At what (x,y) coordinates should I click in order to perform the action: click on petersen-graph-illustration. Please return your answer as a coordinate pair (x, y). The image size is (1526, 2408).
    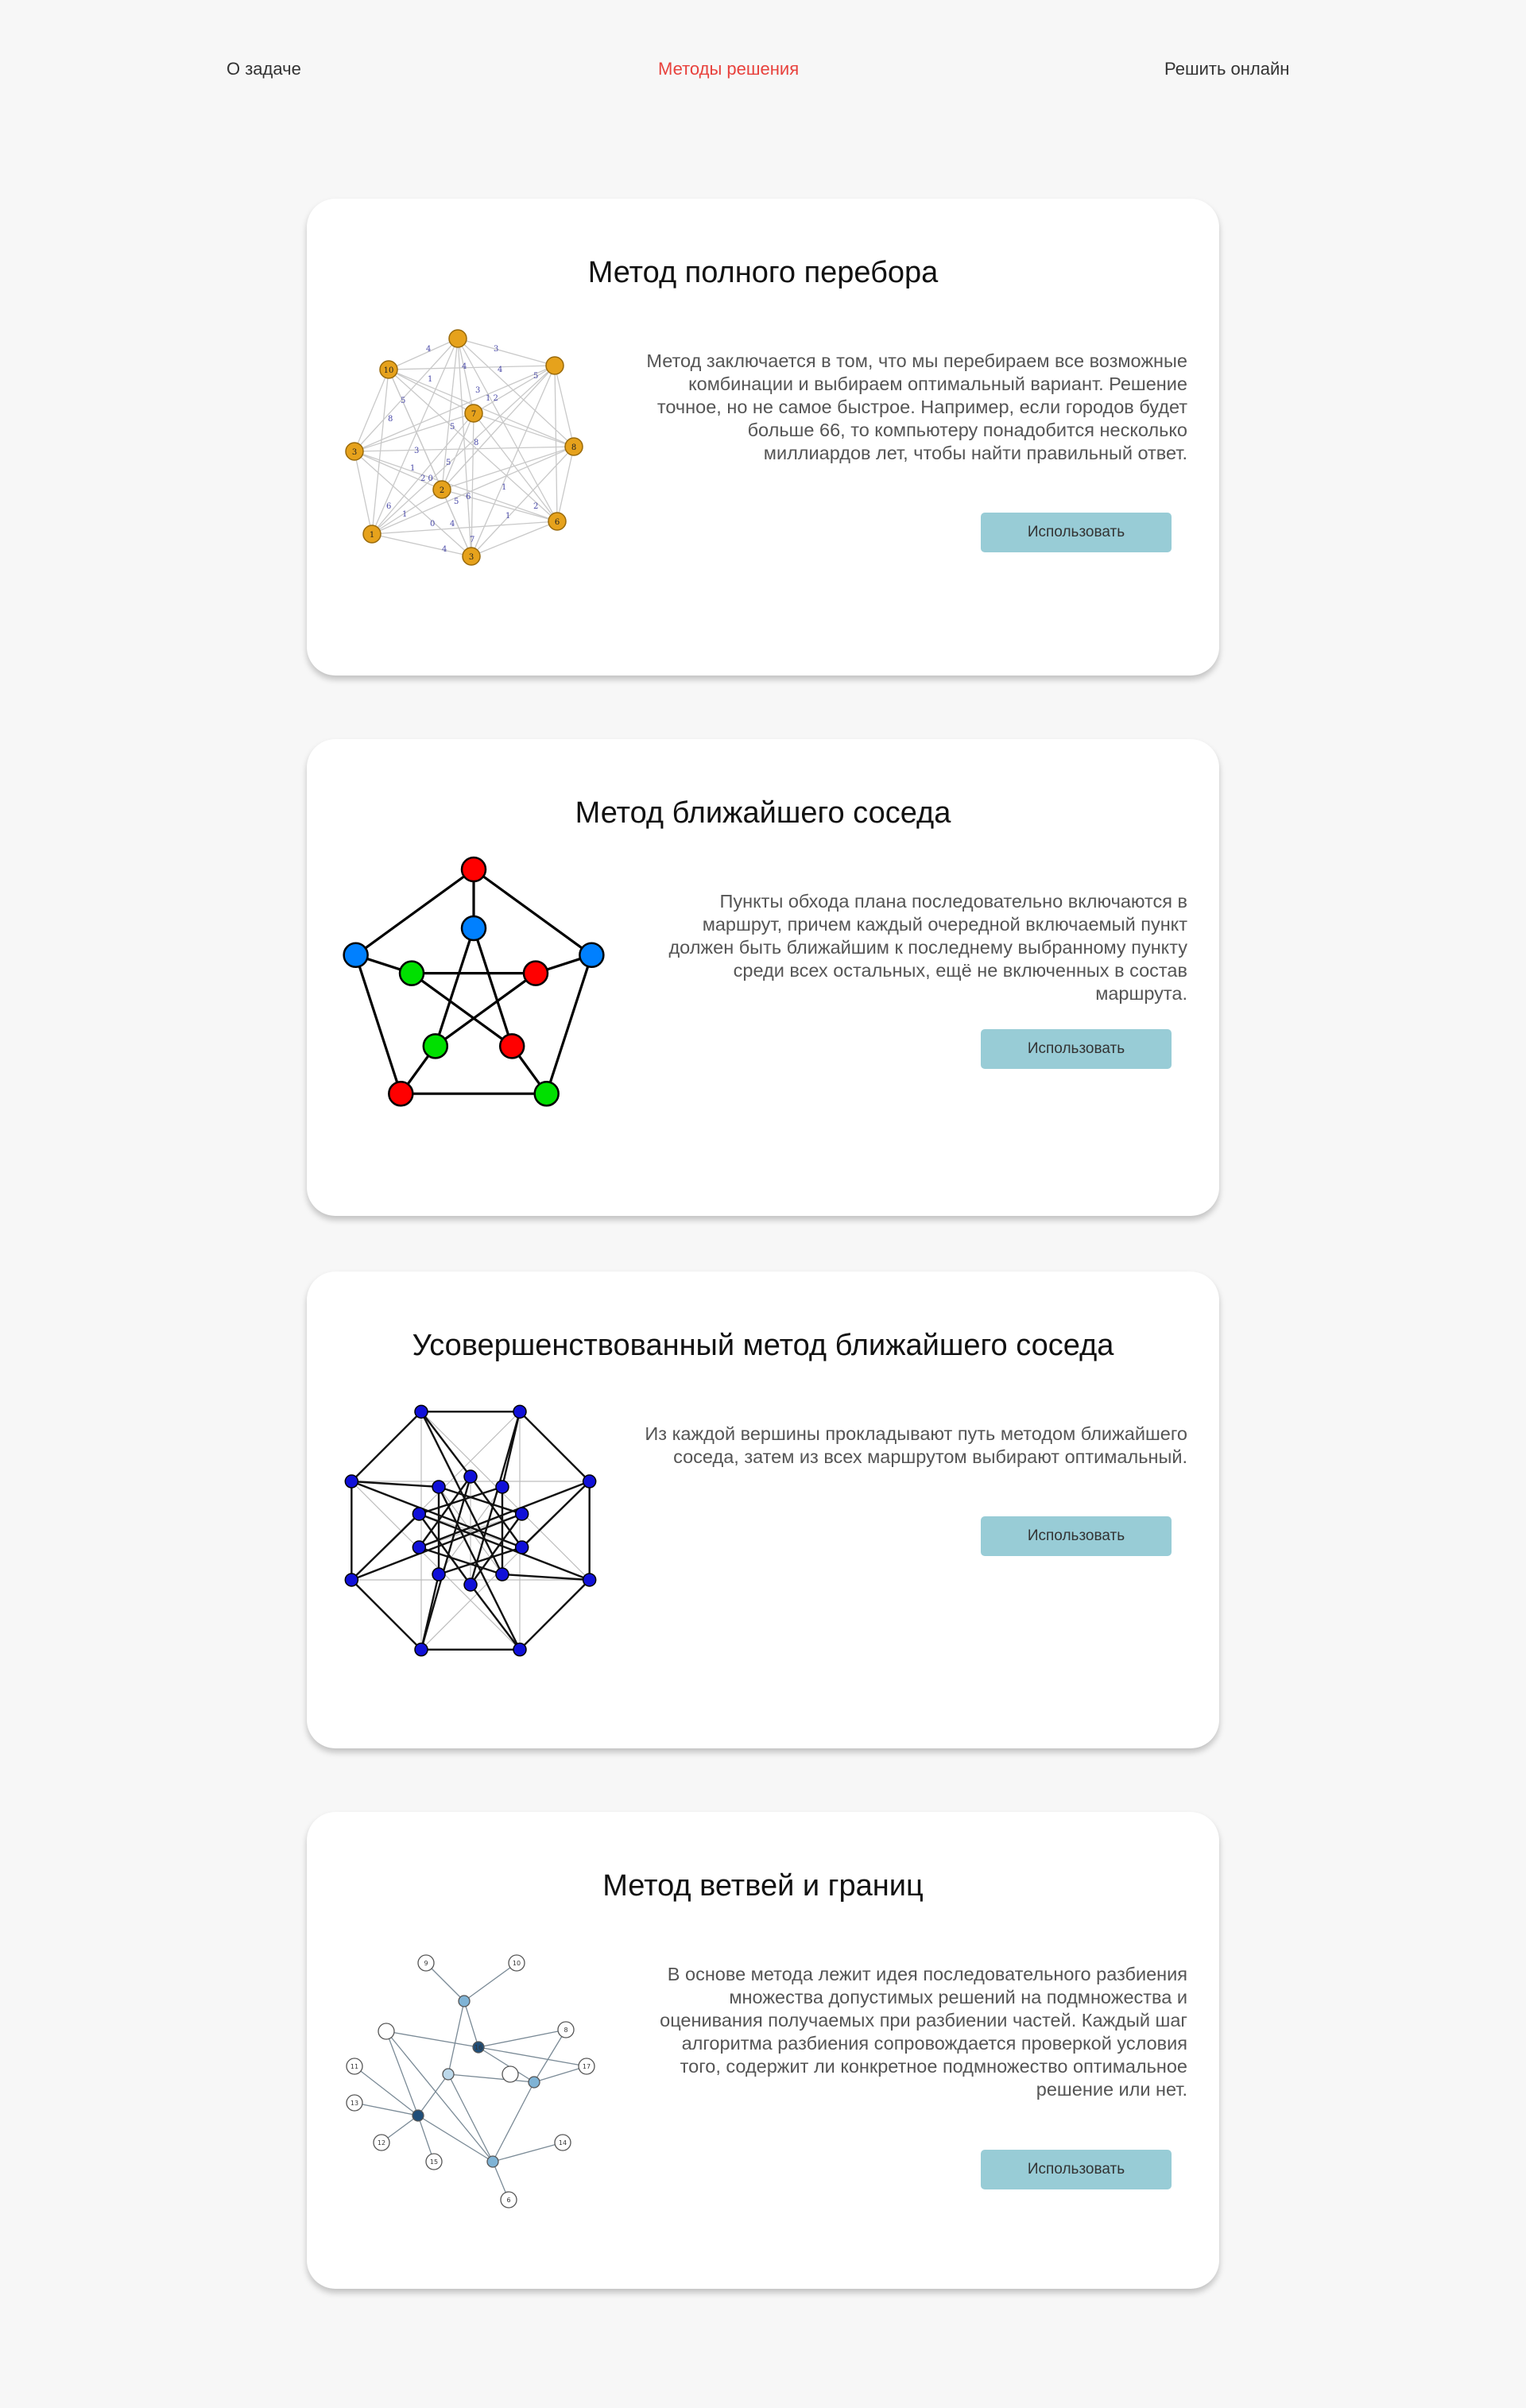
    Looking at the image, I should click on (474, 982).